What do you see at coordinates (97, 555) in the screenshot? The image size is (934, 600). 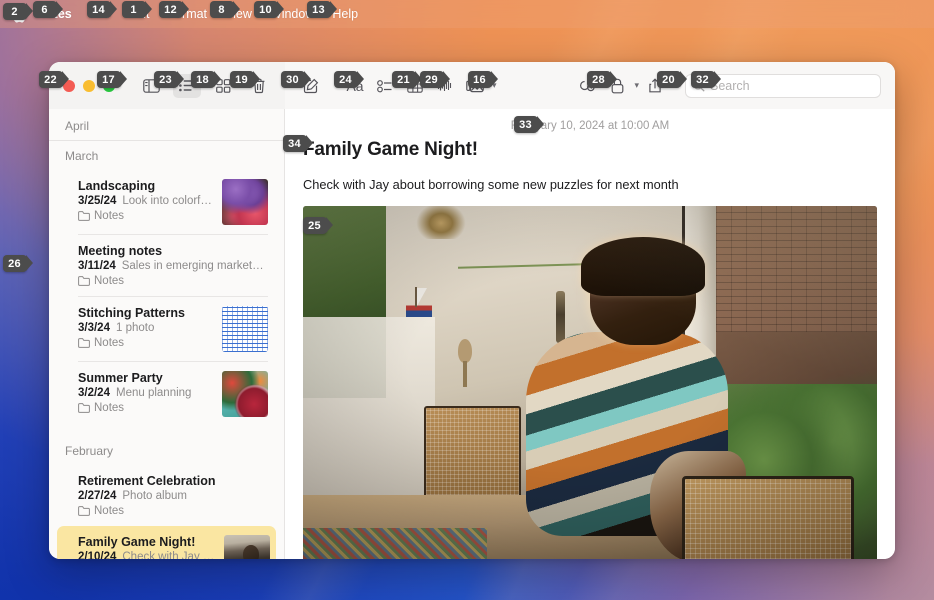 I see `note-date: 2/10/24` at bounding box center [97, 555].